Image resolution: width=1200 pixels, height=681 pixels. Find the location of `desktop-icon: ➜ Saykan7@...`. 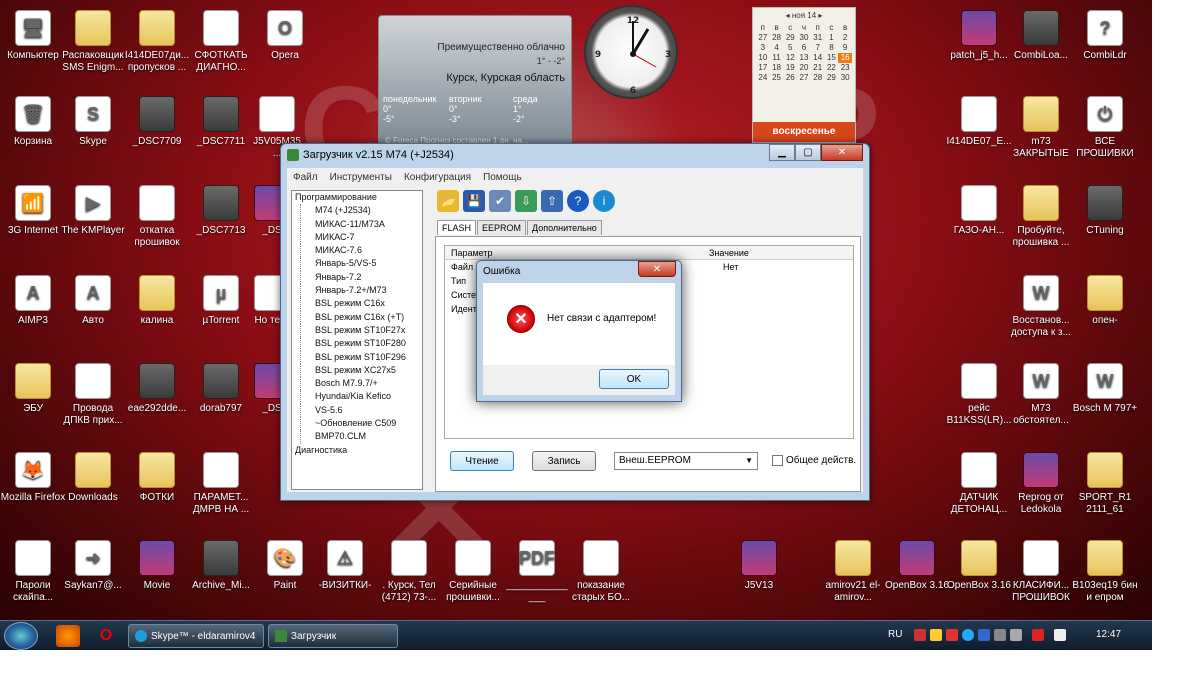

desktop-icon: ➜ Saykan7@... is located at coordinates (93, 566).